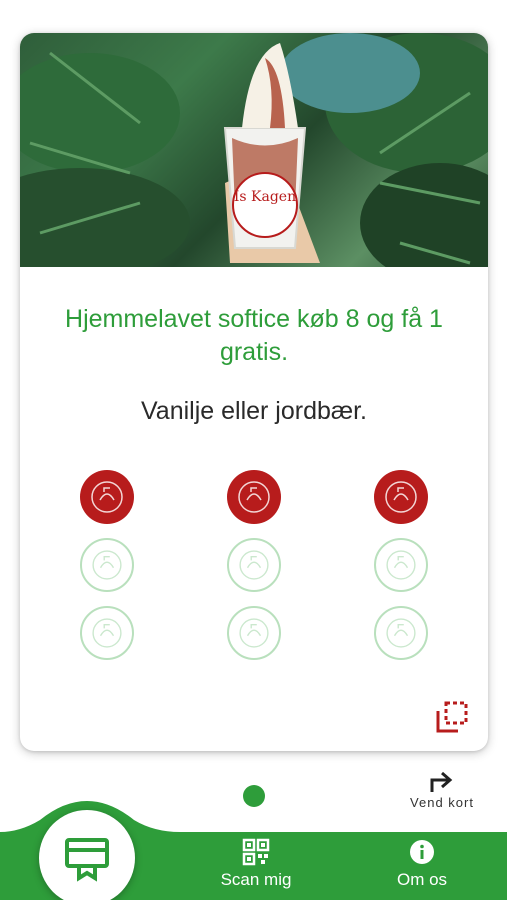  What do you see at coordinates (254, 411) in the screenshot?
I see `offer-subtitle: Vanilje eller jordbær.` at bounding box center [254, 411].